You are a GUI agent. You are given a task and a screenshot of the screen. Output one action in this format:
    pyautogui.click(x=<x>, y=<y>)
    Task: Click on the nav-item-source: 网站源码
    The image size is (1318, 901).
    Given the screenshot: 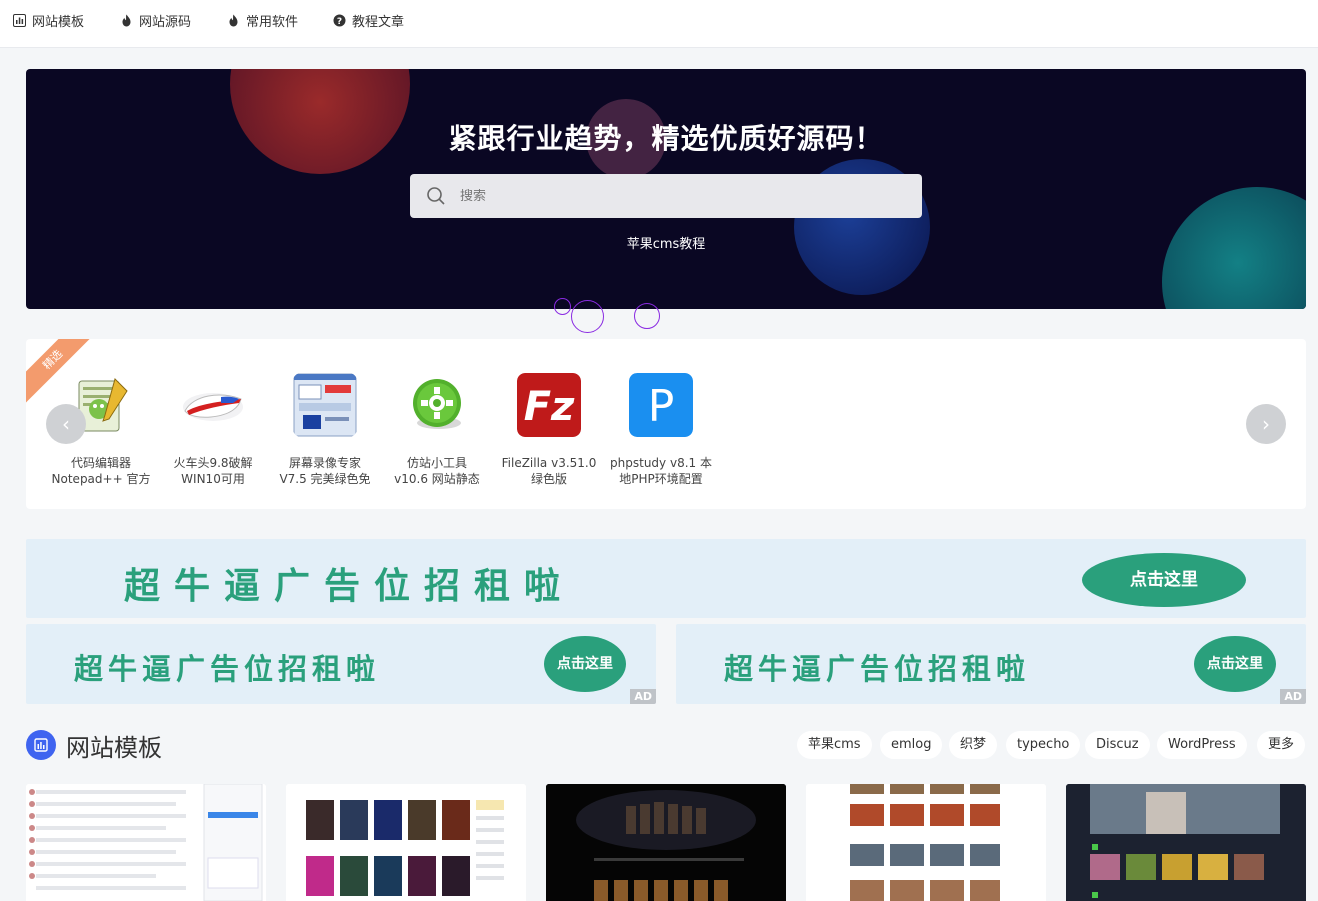 What is the action you would take?
    pyautogui.click(x=155, y=20)
    